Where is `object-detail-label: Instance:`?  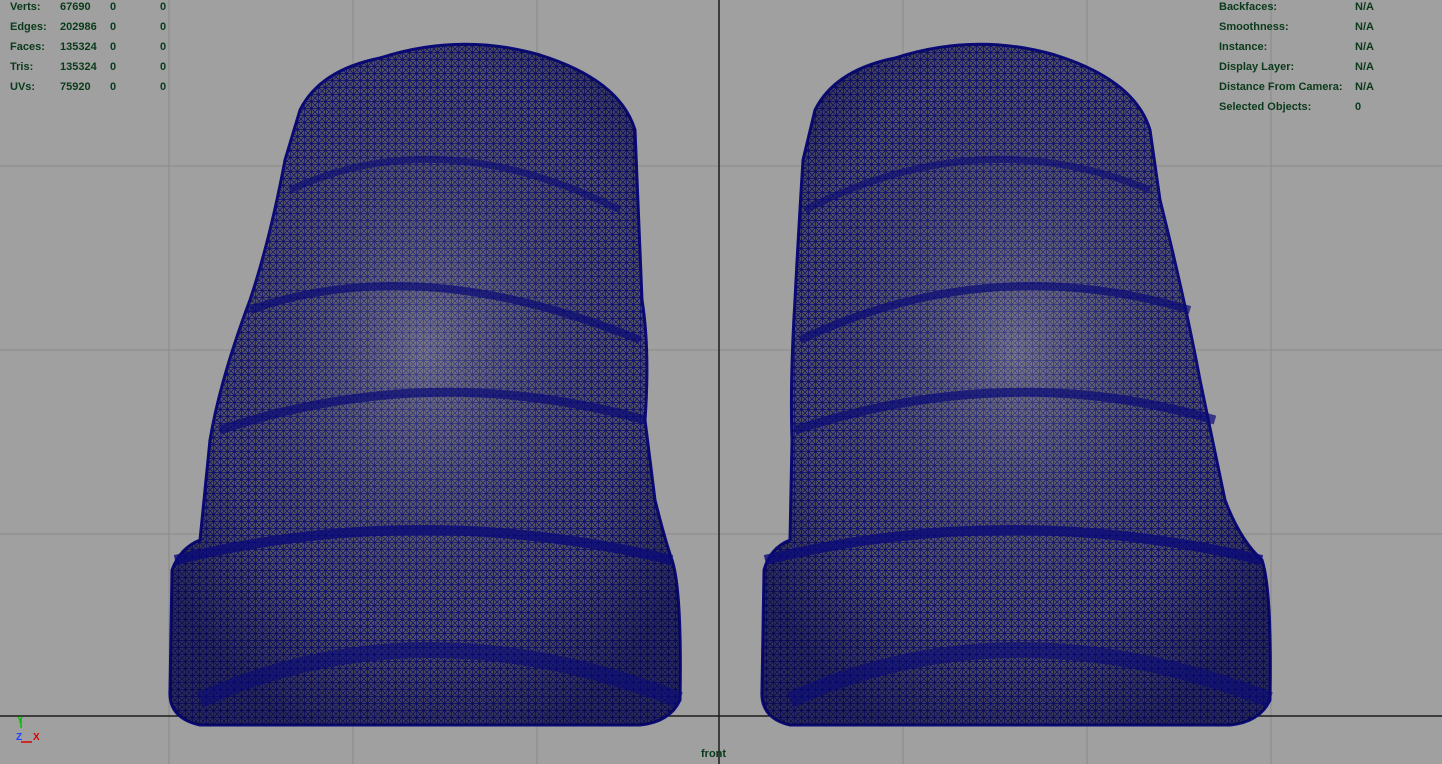
object-detail-label: Instance: is located at coordinates (1243, 47).